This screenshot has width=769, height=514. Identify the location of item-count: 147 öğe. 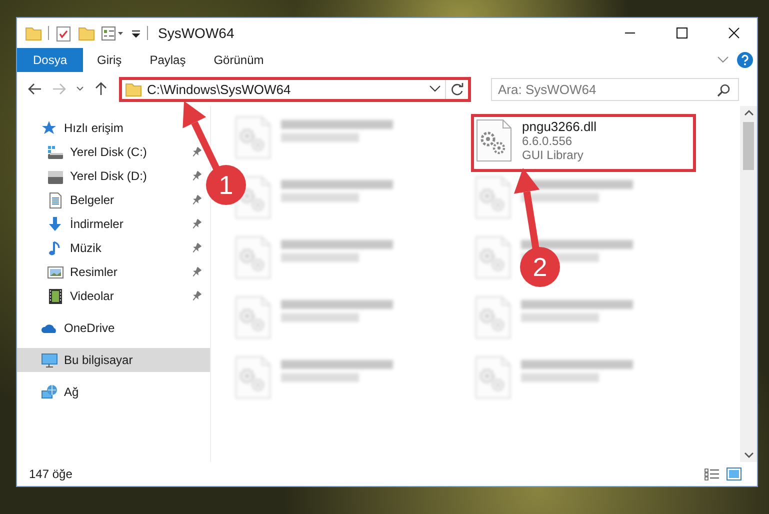
(51, 474).